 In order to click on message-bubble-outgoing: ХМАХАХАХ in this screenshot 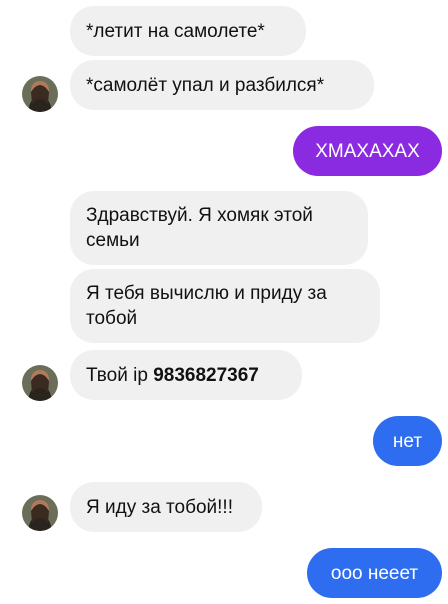, I will do `click(367, 151)`.